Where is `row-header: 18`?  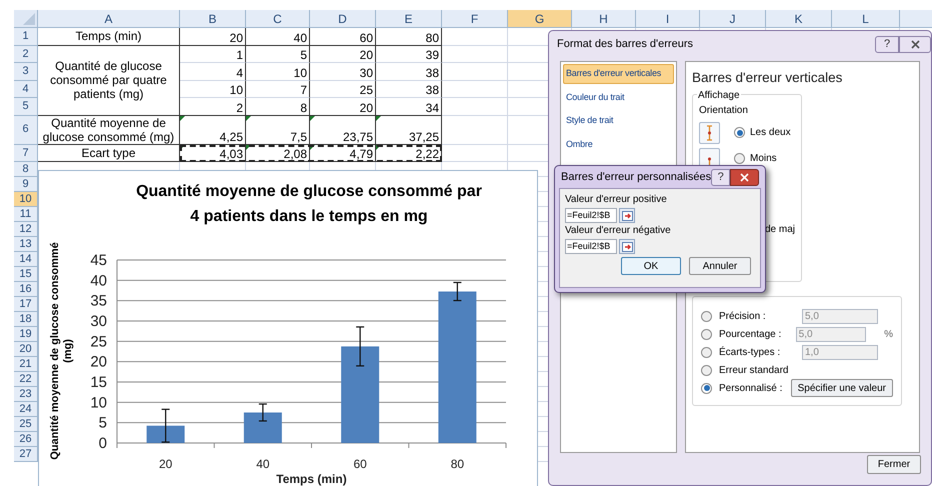 row-header: 18 is located at coordinates (26, 319).